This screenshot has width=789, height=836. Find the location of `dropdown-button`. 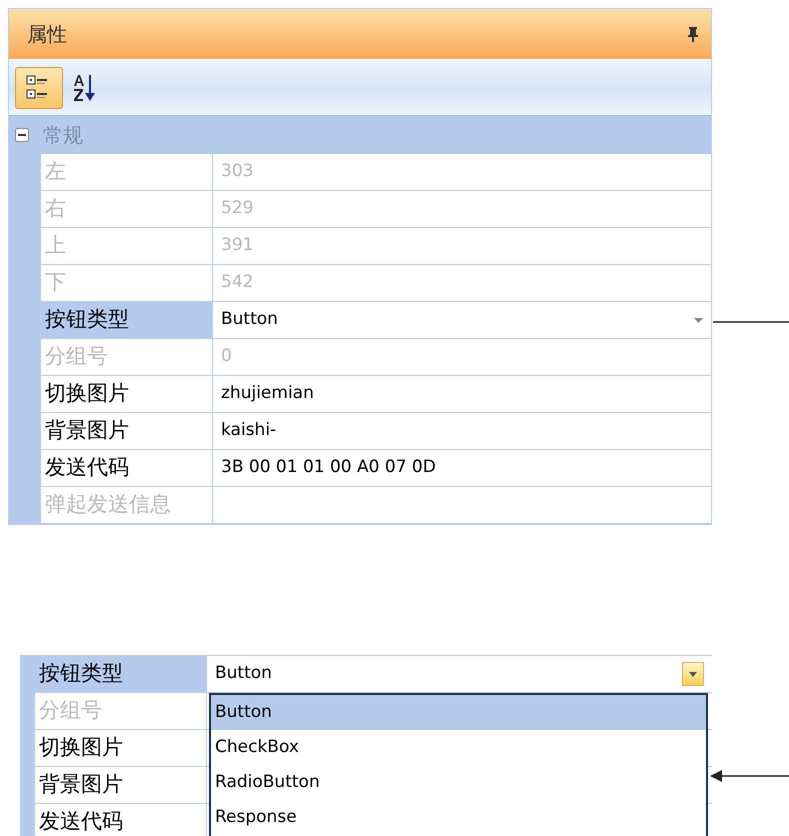

dropdown-button is located at coordinates (693, 674).